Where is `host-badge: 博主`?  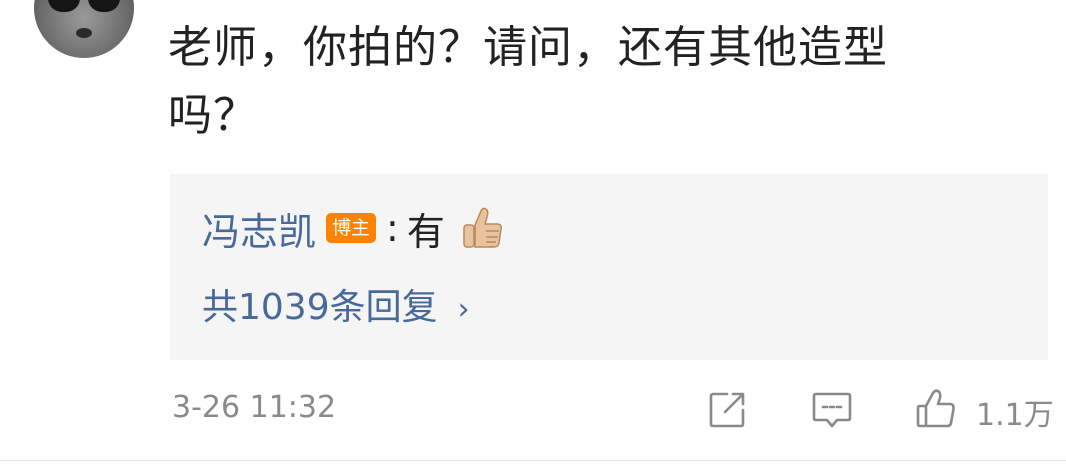
host-badge: 博主 is located at coordinates (351, 228).